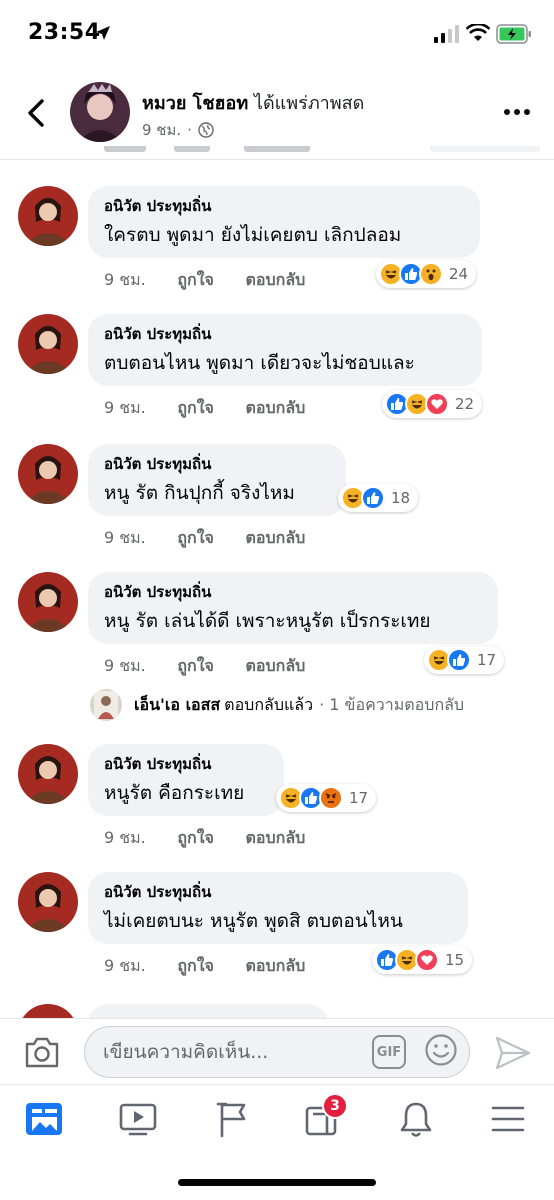  Describe the element at coordinates (441, 1050) in the screenshot. I see `emoji-icon` at that location.